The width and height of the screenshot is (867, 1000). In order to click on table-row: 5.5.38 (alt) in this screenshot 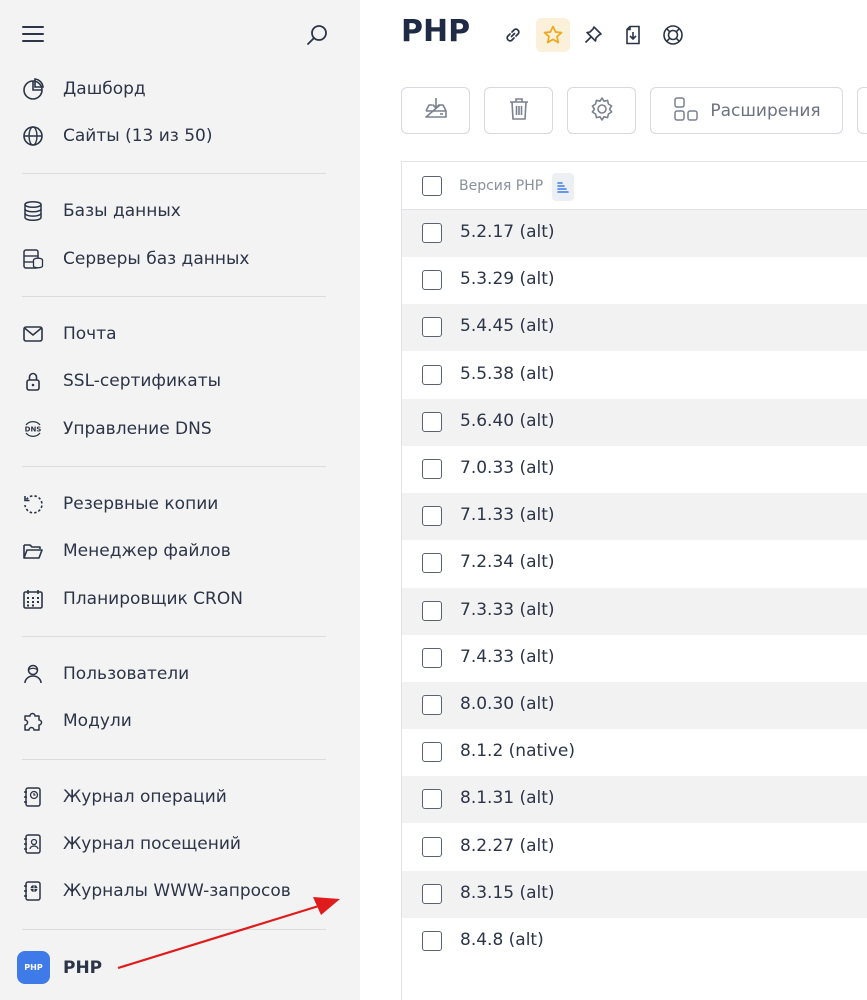, I will do `click(634, 375)`.